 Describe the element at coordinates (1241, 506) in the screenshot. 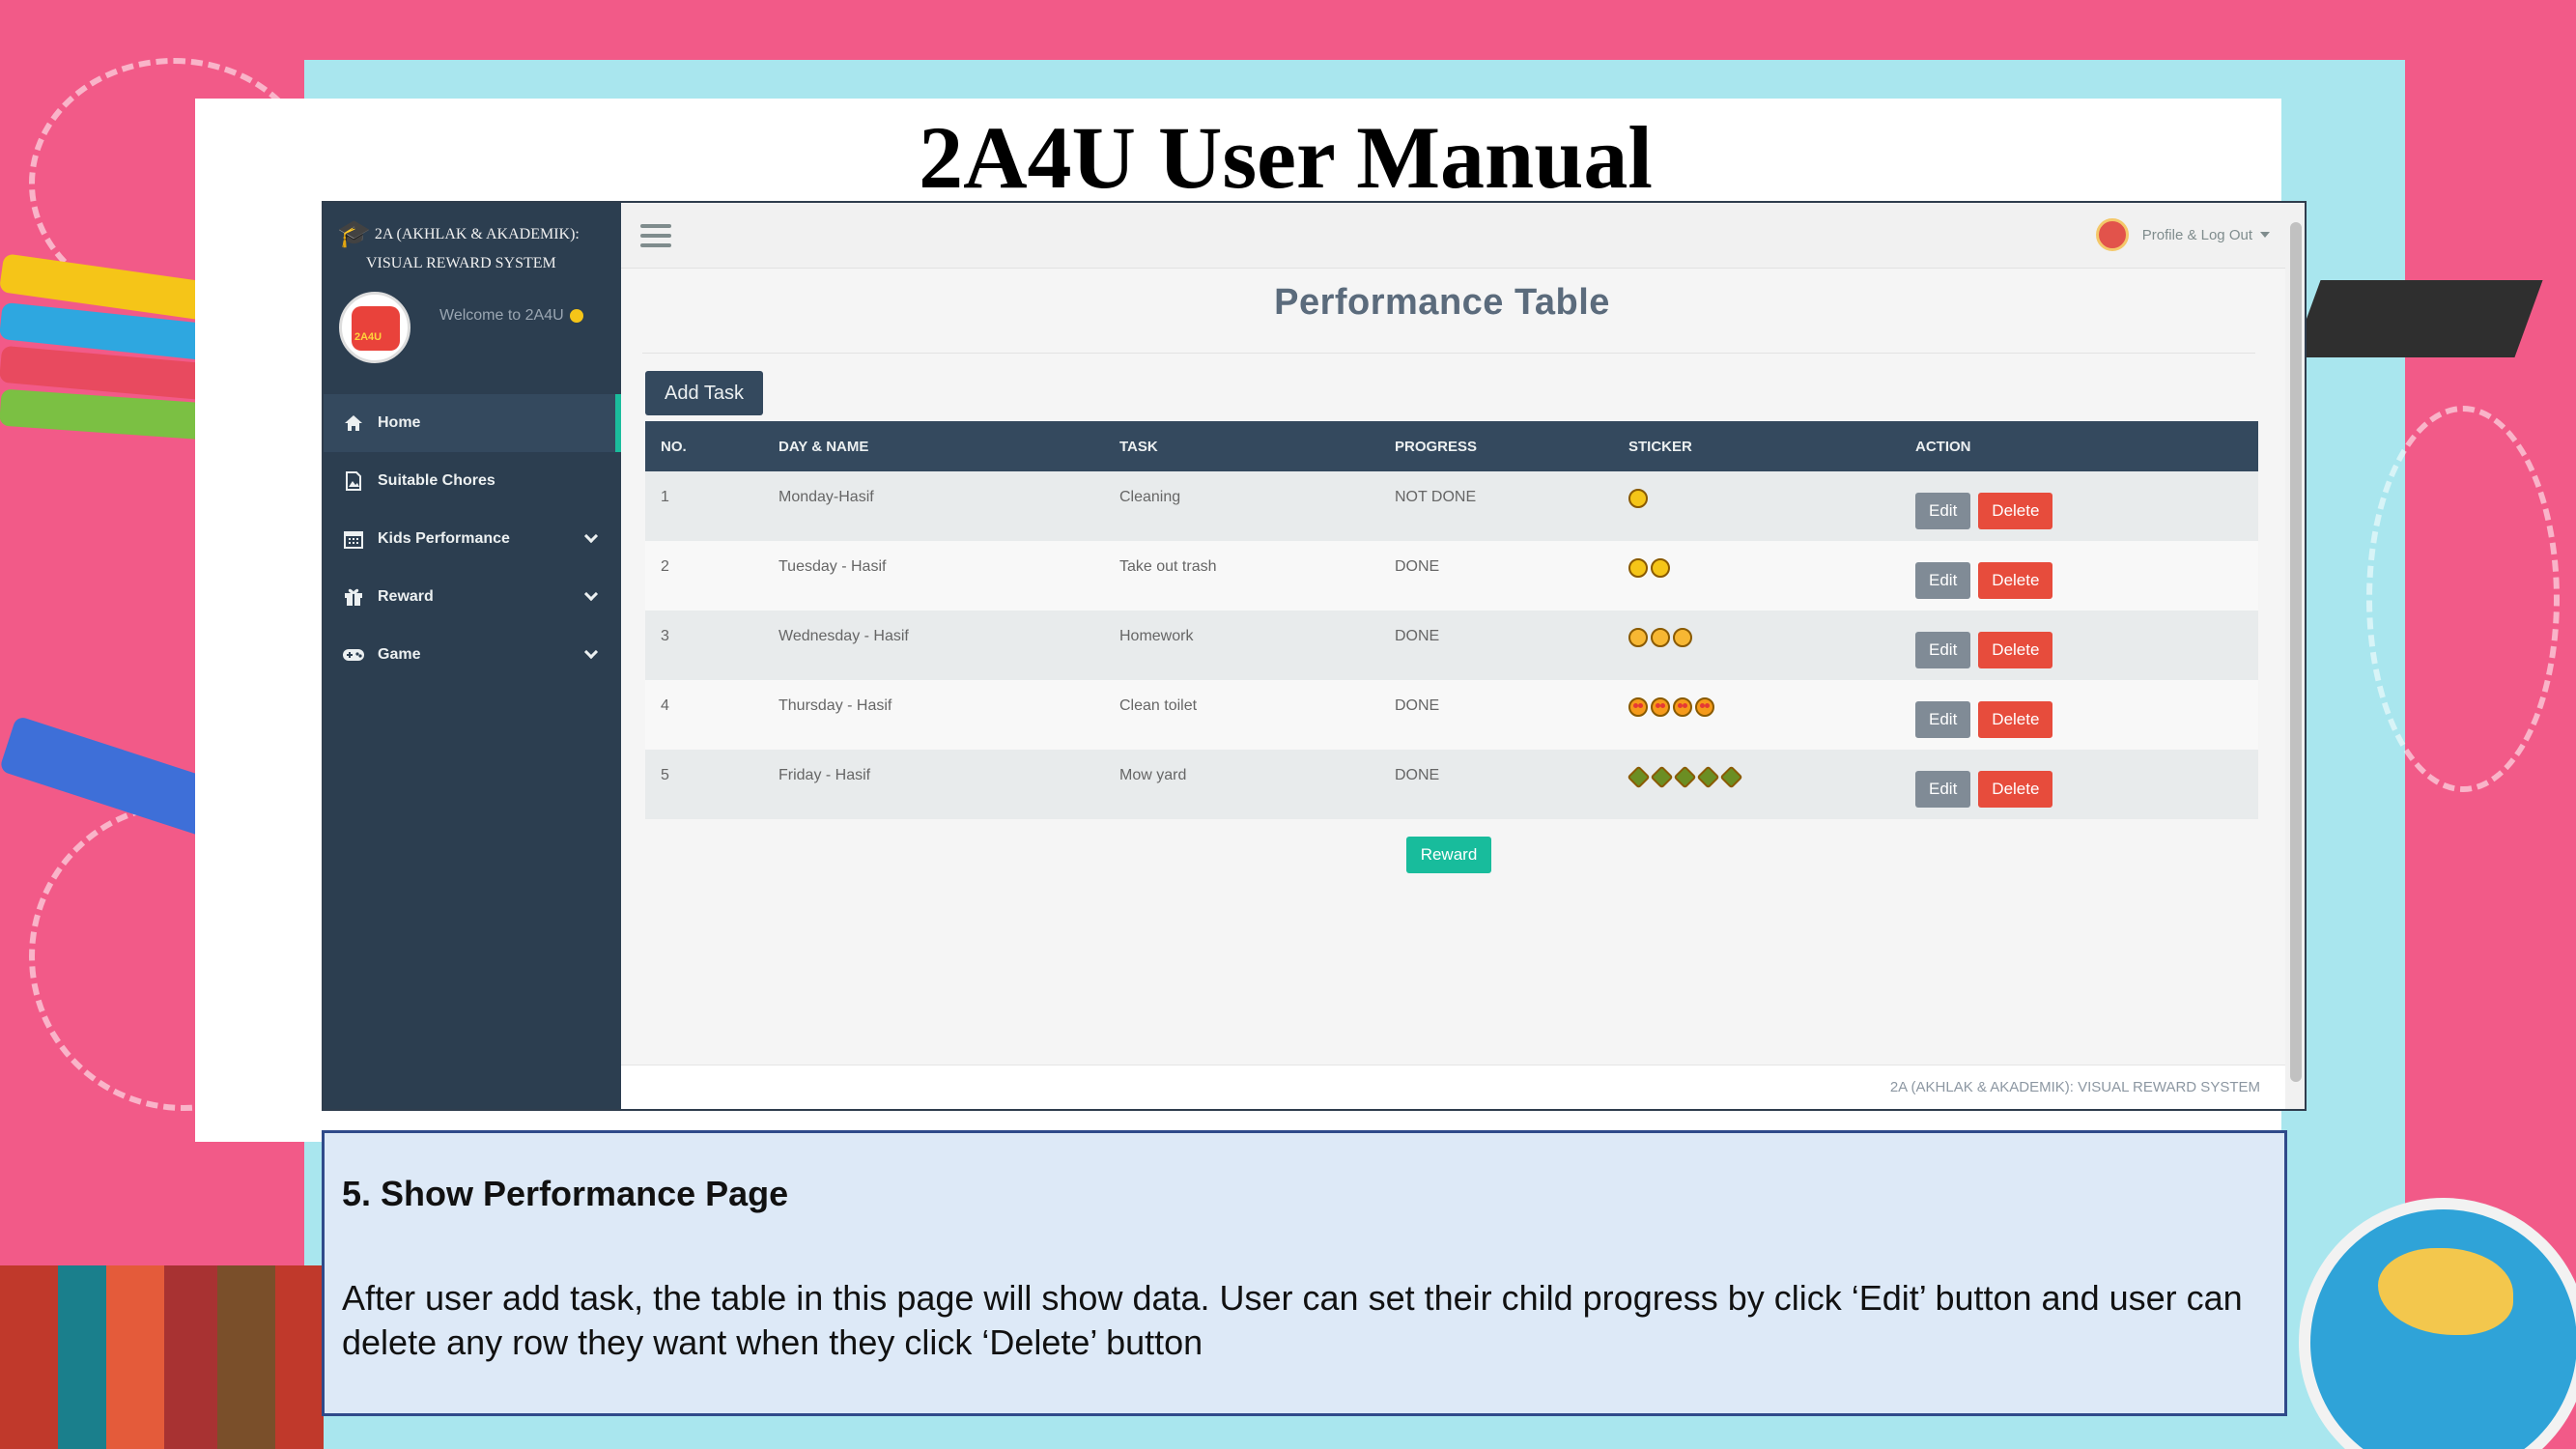

I see `cell-task: Cleaning` at that location.